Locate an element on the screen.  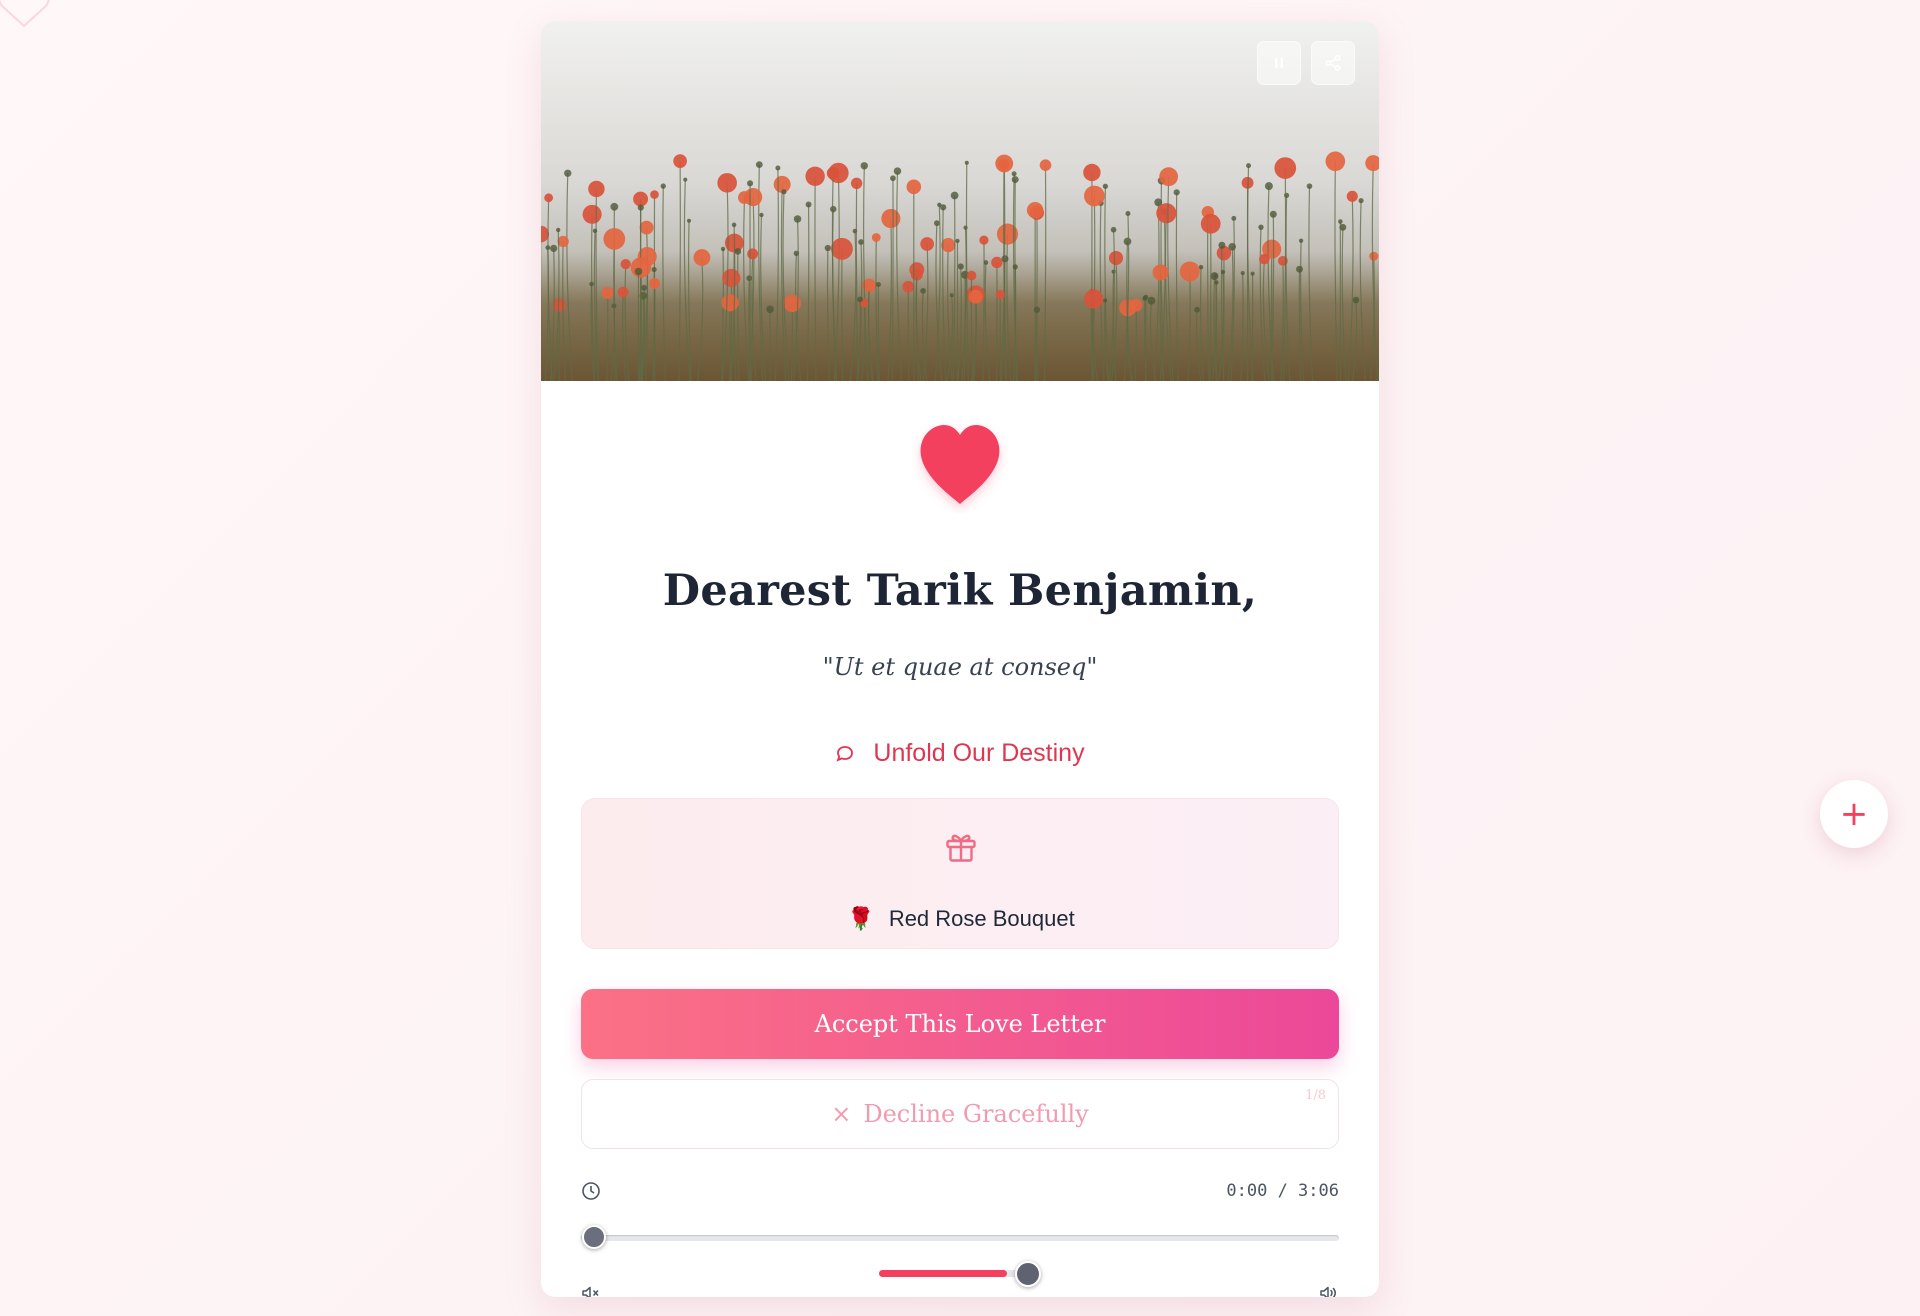
pause-icon is located at coordinates (1279, 63).